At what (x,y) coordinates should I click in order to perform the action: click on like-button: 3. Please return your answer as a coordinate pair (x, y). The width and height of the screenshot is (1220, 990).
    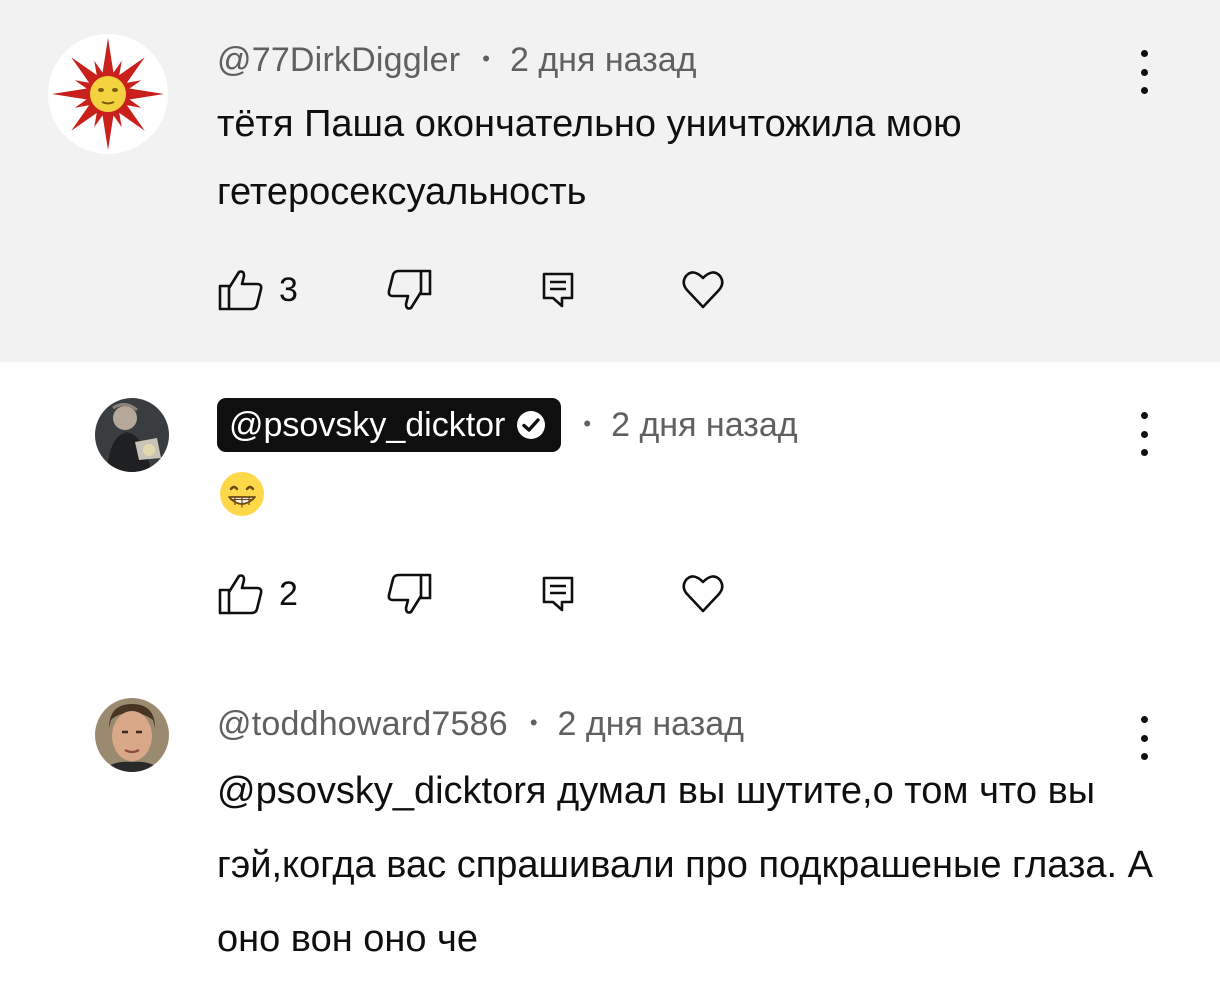
    Looking at the image, I should click on (257, 290).